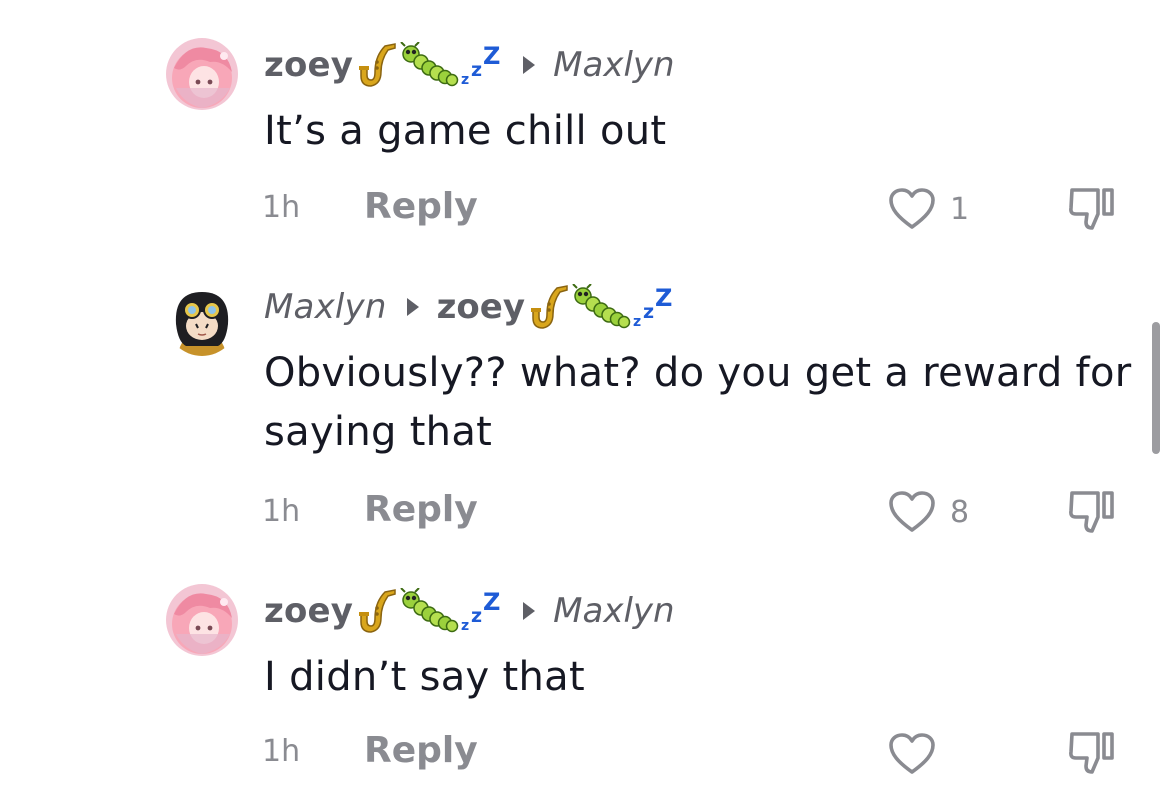 Image resolution: width=1170 pixels, height=788 pixels. Describe the element at coordinates (481, 307) in the screenshot. I see `reply-to-name: zoey` at that location.